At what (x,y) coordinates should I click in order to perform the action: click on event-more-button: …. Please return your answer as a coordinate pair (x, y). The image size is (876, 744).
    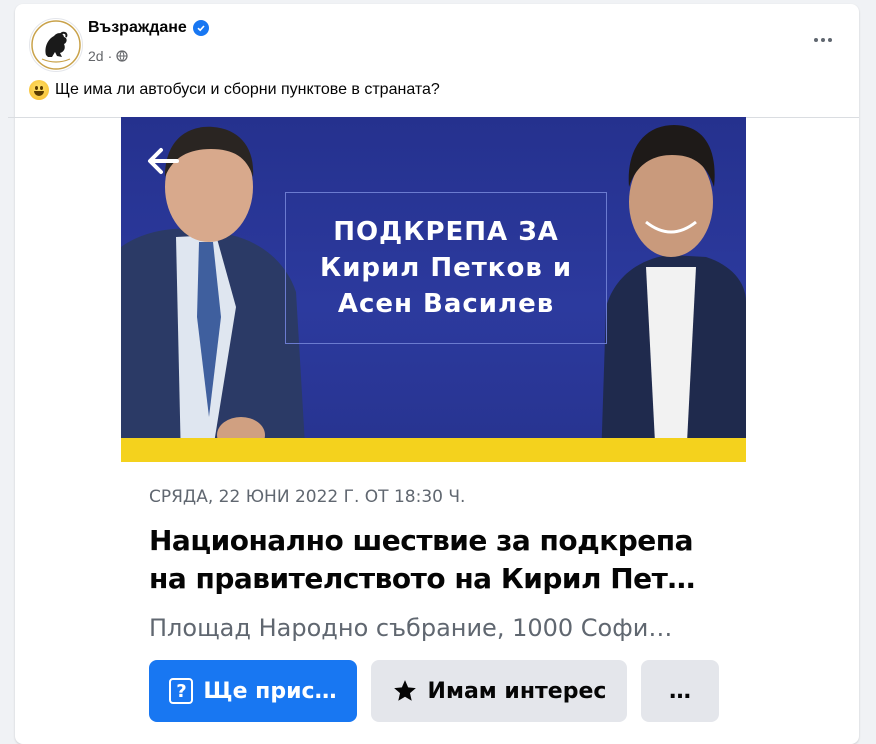
    Looking at the image, I should click on (680, 691).